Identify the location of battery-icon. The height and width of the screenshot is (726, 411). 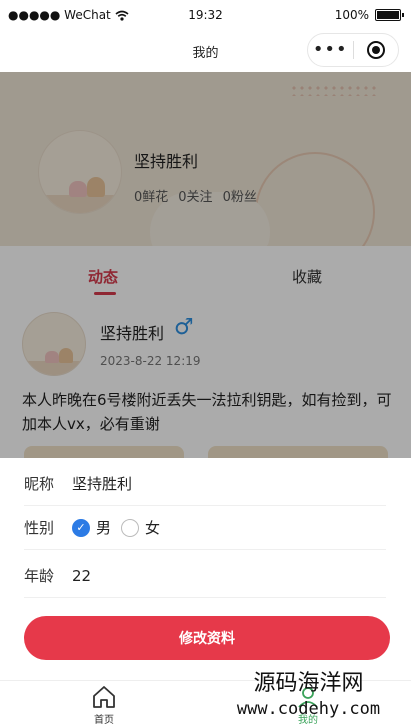
(389, 15).